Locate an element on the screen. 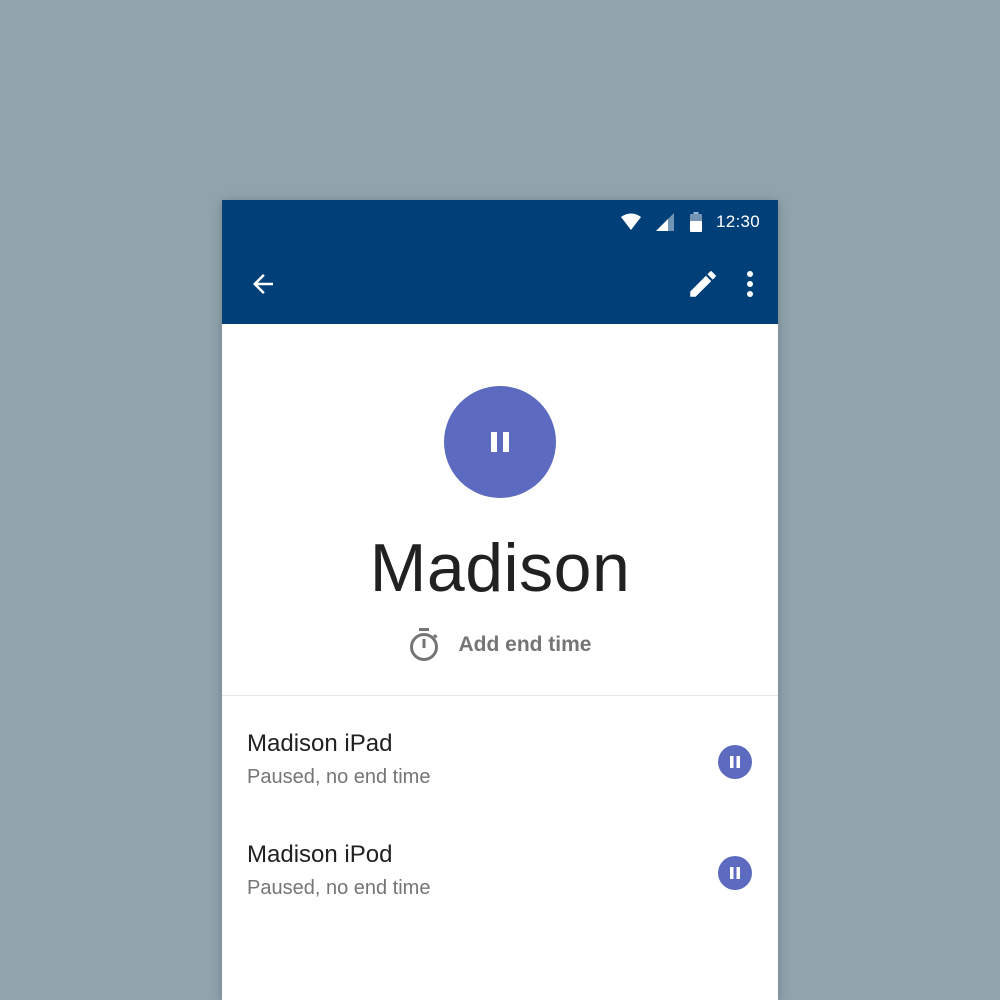 This screenshot has height=1000, width=1000. status-bar: 12:30 is located at coordinates (500, 222).